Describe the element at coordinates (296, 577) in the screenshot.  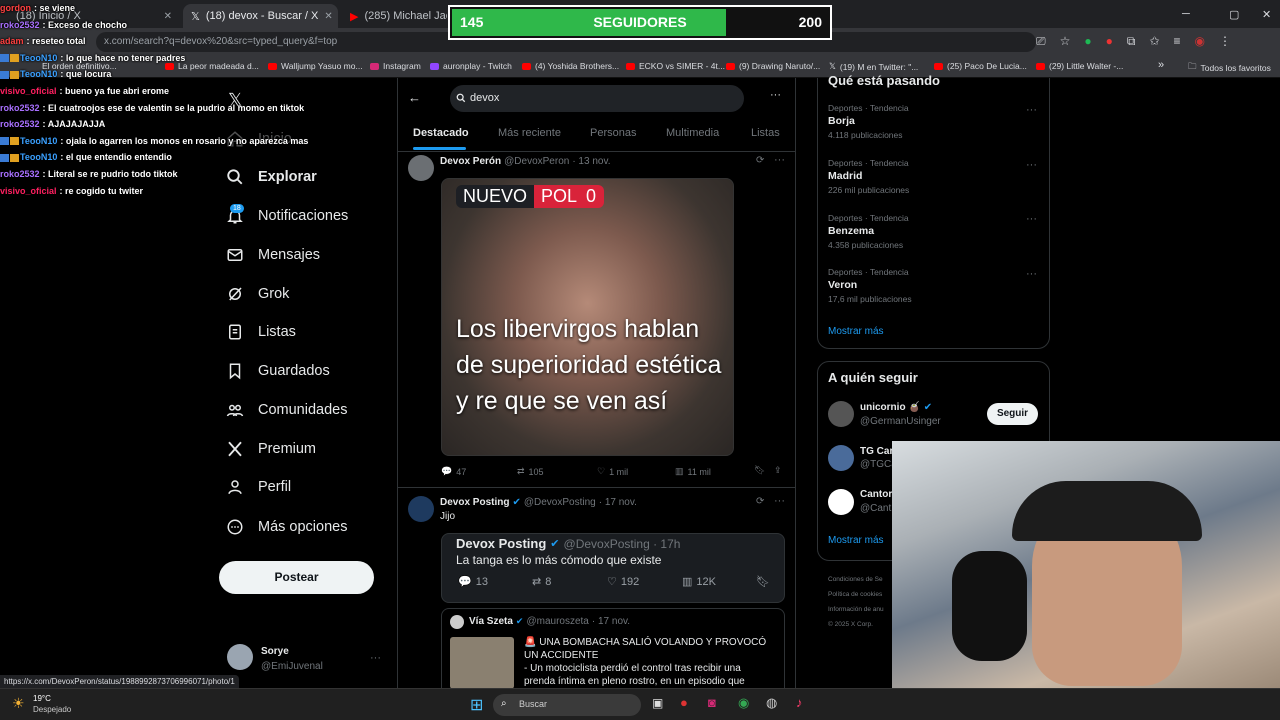
I see `post-button: Postear` at that location.